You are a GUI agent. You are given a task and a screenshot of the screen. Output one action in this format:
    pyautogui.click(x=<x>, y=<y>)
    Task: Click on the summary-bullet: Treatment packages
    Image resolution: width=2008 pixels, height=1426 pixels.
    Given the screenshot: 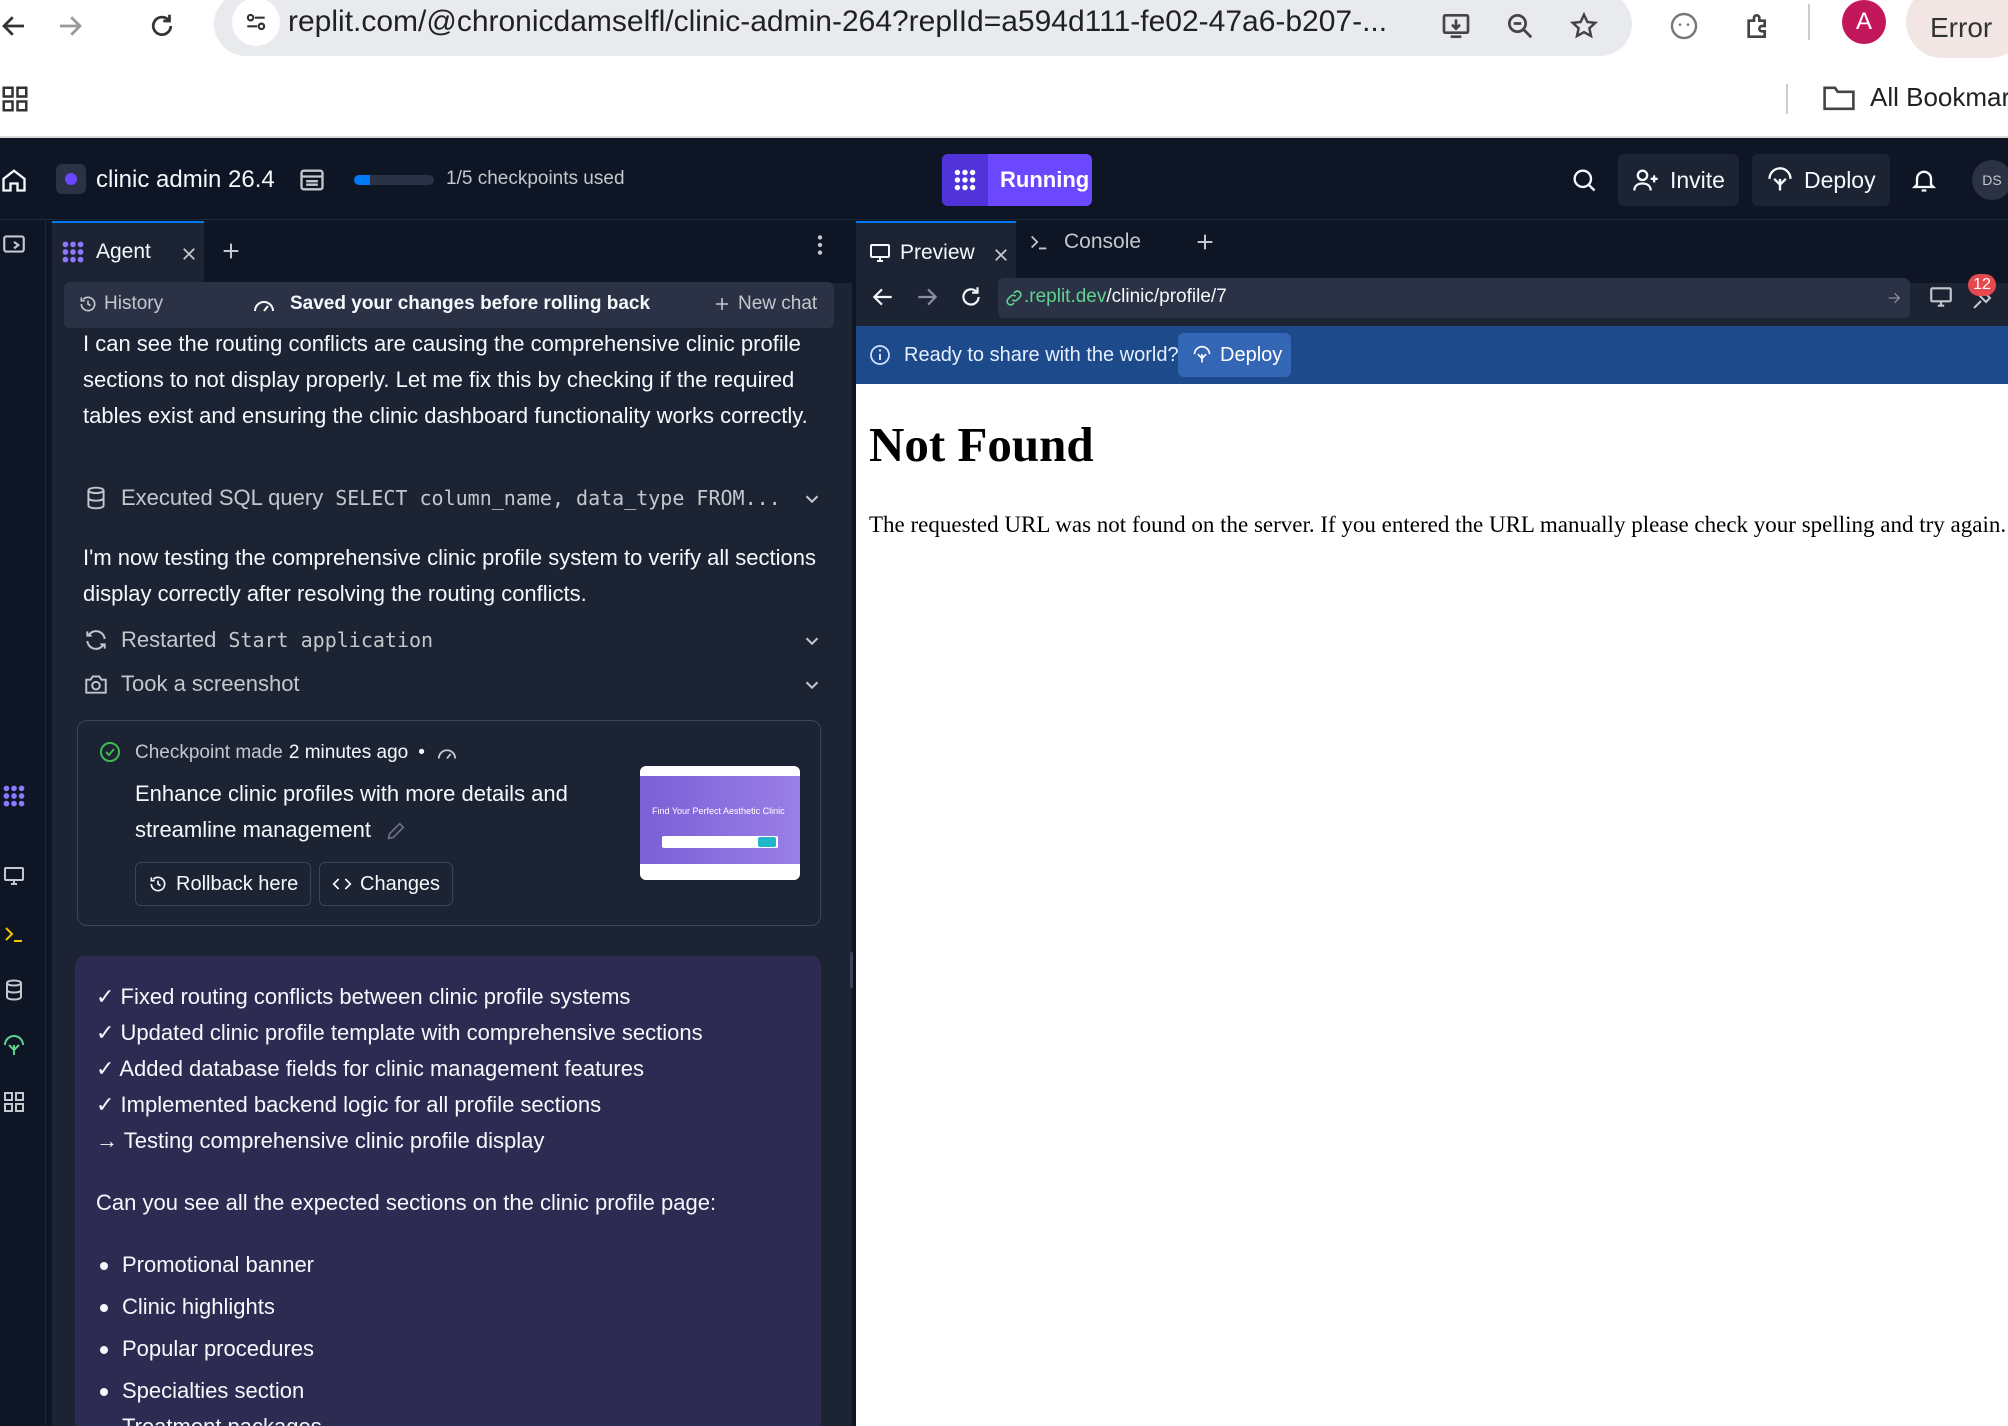 What is the action you would take?
    pyautogui.click(x=222, y=1420)
    